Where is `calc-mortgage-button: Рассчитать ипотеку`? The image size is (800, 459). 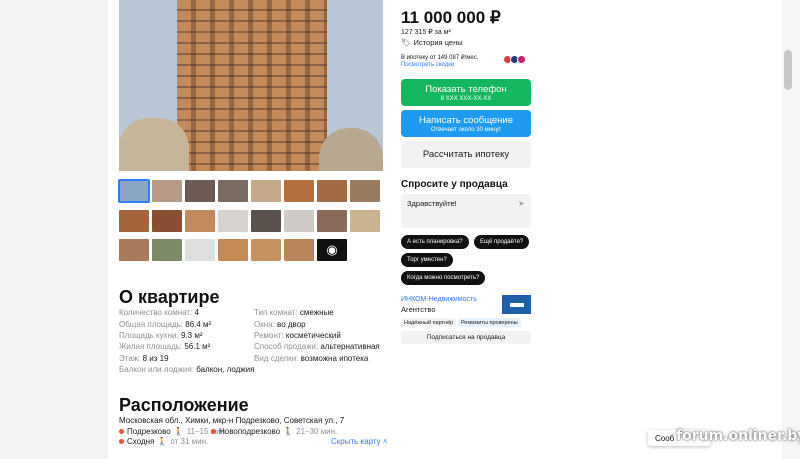
calc-mortgage-button: Рассчитать ипотеку is located at coordinates (466, 154).